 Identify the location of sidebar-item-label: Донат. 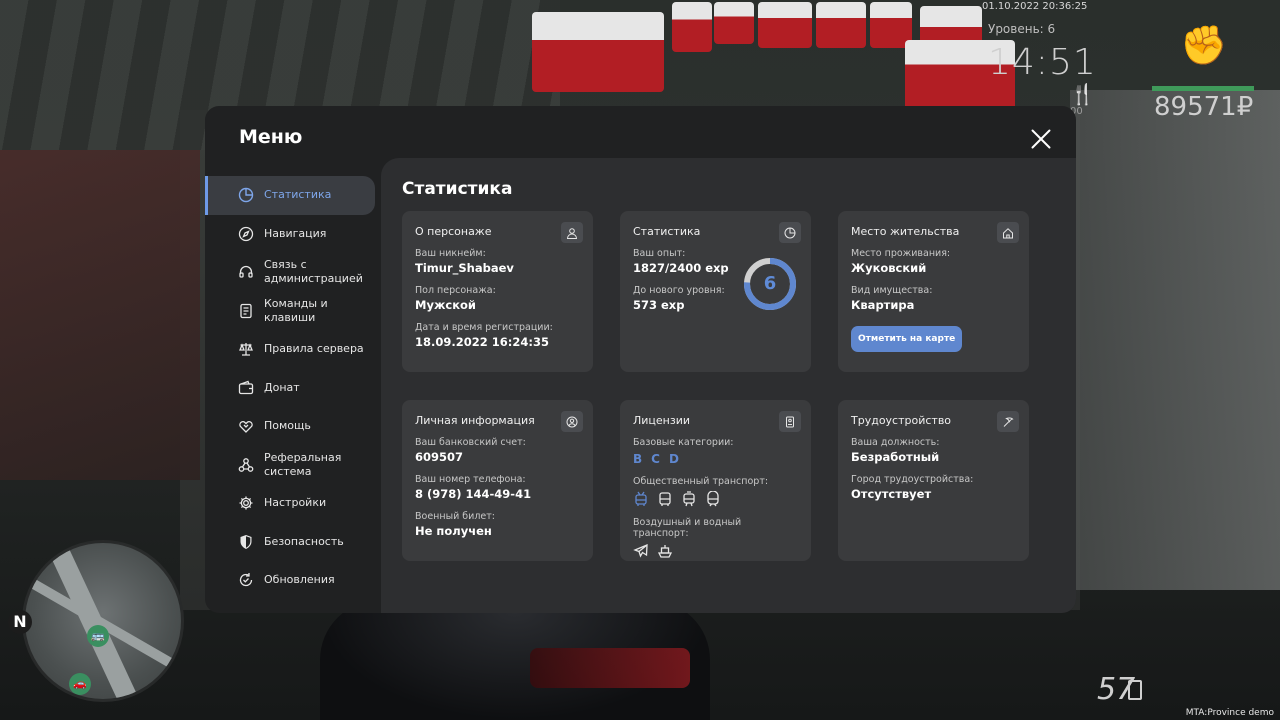
(282, 387).